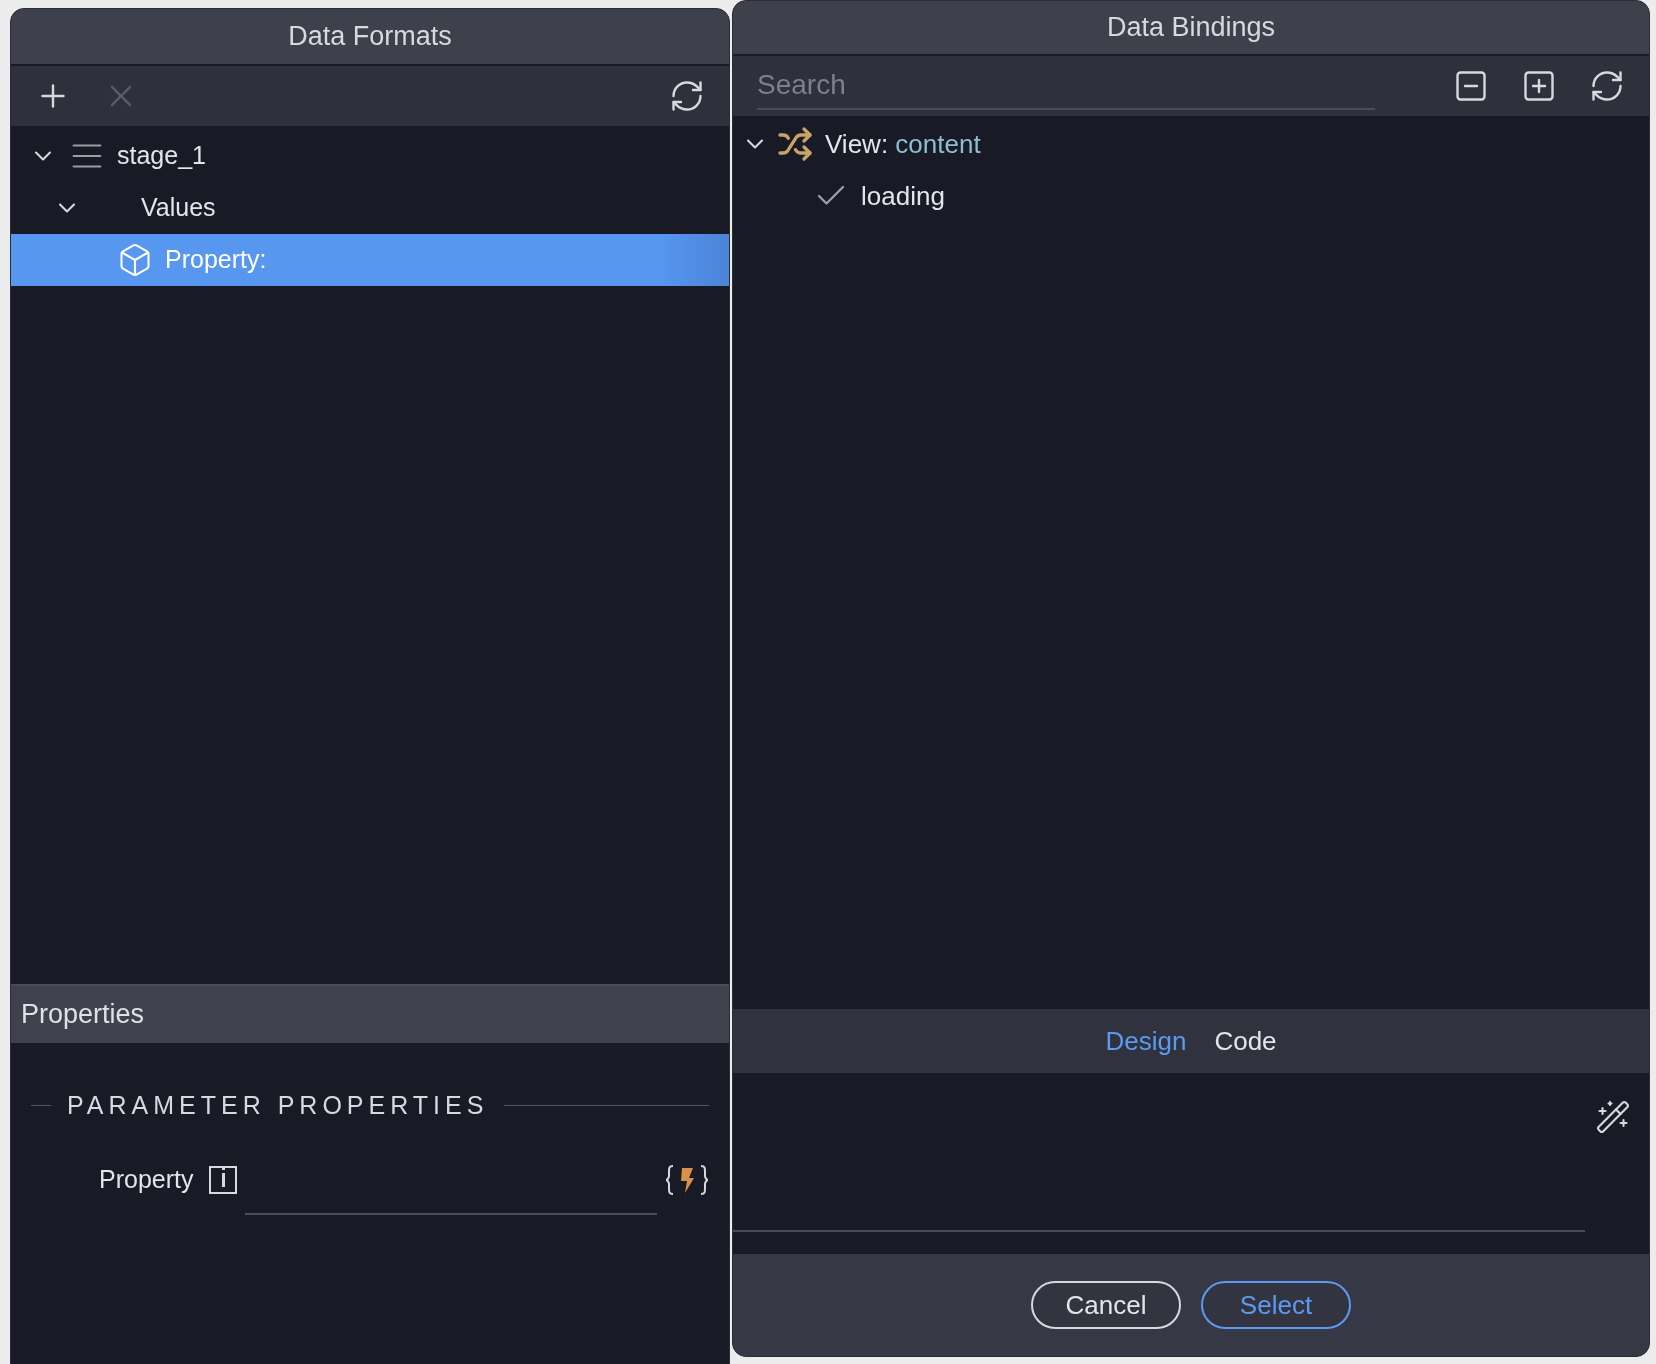 The width and height of the screenshot is (1656, 1364). Describe the element at coordinates (1539, 86) in the screenshot. I see `plus-square-icon` at that location.